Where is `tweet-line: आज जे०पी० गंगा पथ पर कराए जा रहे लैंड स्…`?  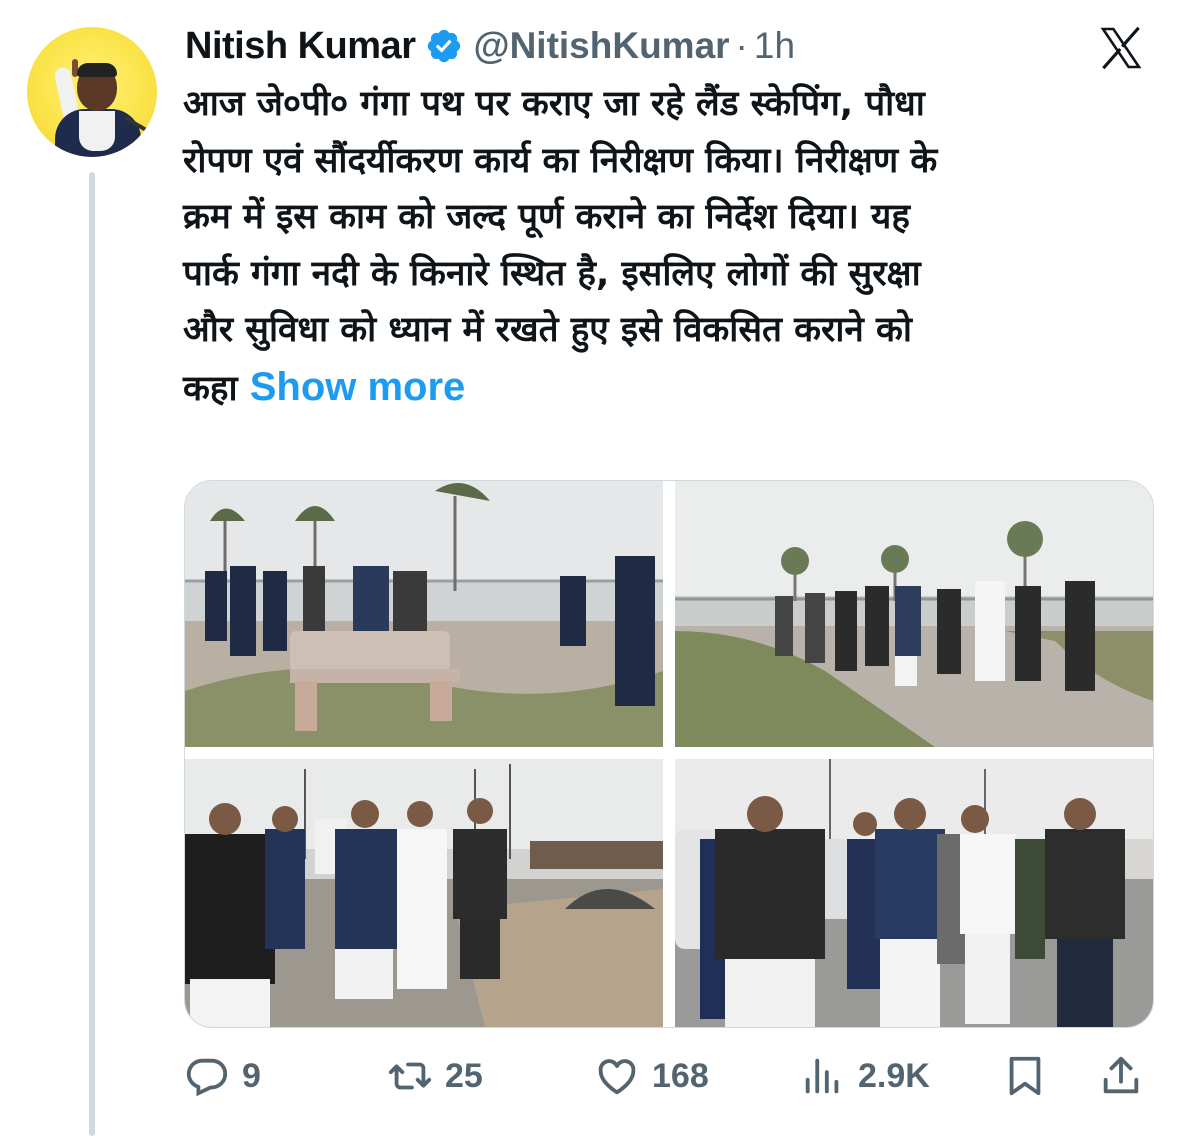
tweet-line: आज जे०पी० गंगा पथ पर कराए जा रहे लैंड स्… is located at coordinates (554, 104).